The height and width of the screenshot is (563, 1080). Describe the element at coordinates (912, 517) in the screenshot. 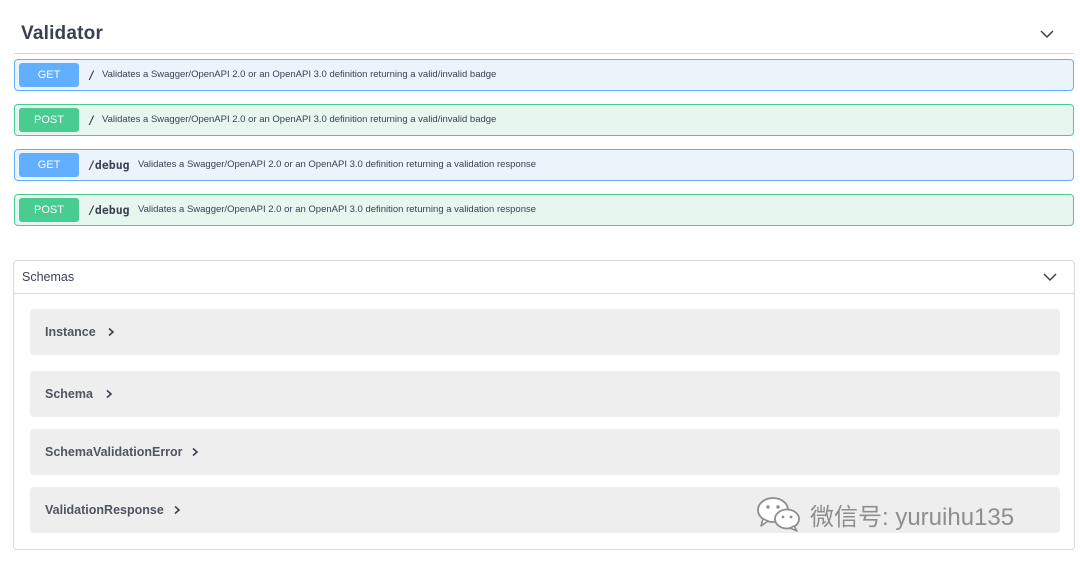

I see `watermark-text: 微信号: yuruihu135` at that location.